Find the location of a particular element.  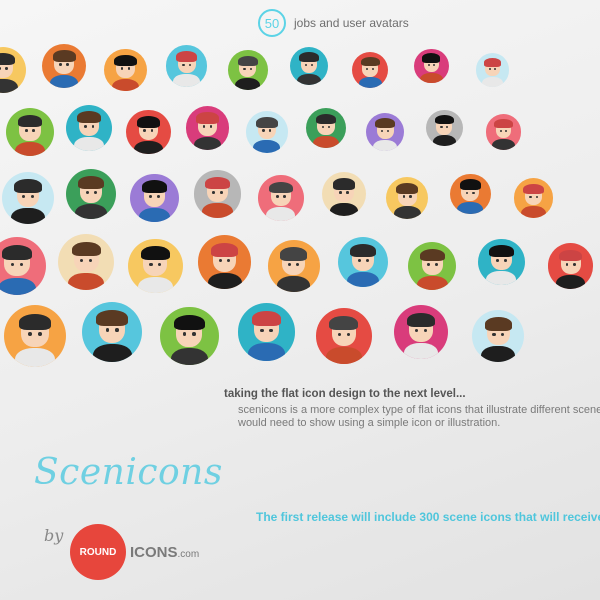

roundicons-name: ICONS is located at coordinates (154, 552).